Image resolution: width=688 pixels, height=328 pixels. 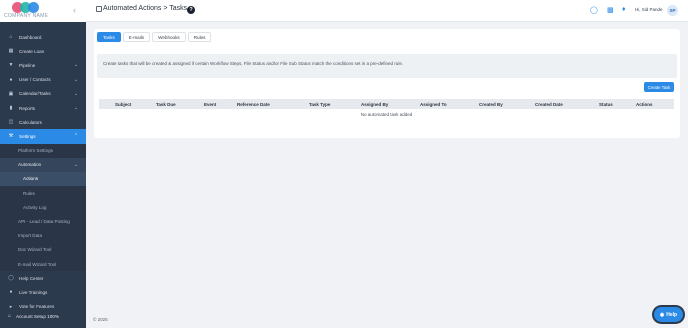 I want to click on chat-icon: ▩, so click(x=610, y=10).